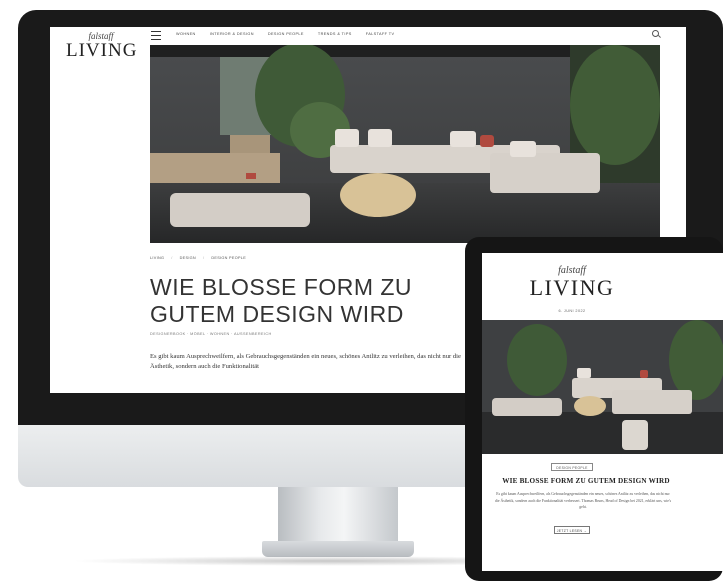  What do you see at coordinates (335, 34) in the screenshot?
I see `nav-item-trends-tips: TRENDS & TIPS` at bounding box center [335, 34].